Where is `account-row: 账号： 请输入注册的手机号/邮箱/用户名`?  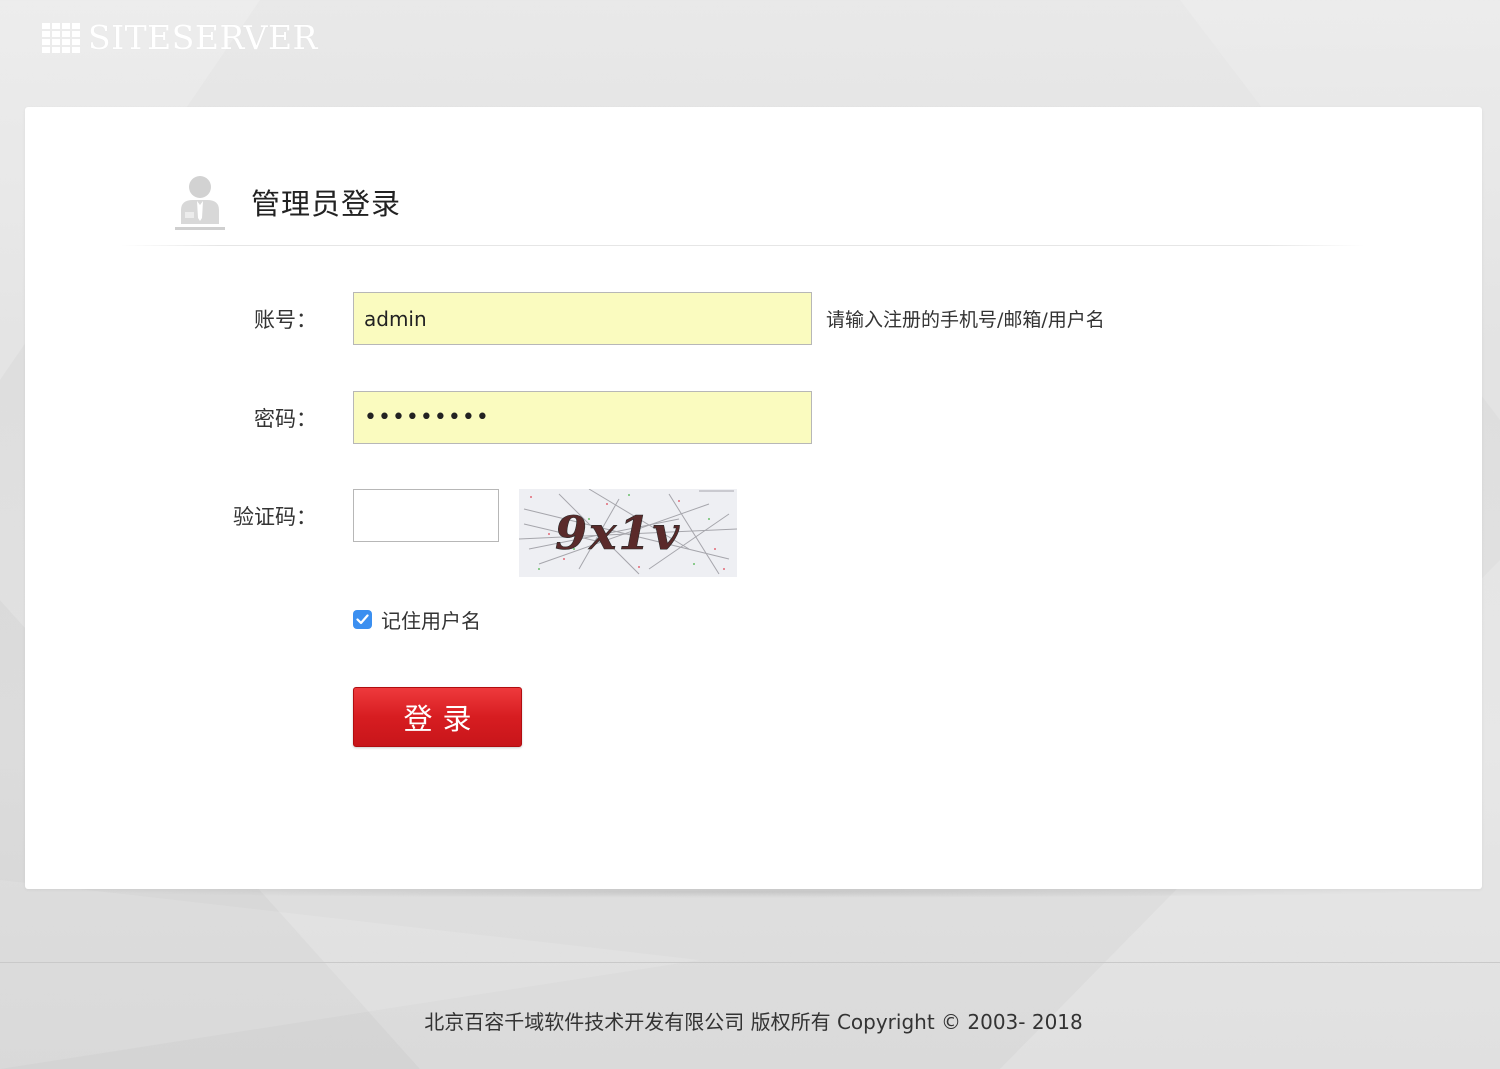 account-row: 账号： 请输入注册的手机号/邮箱/用户名 is located at coordinates (565, 318).